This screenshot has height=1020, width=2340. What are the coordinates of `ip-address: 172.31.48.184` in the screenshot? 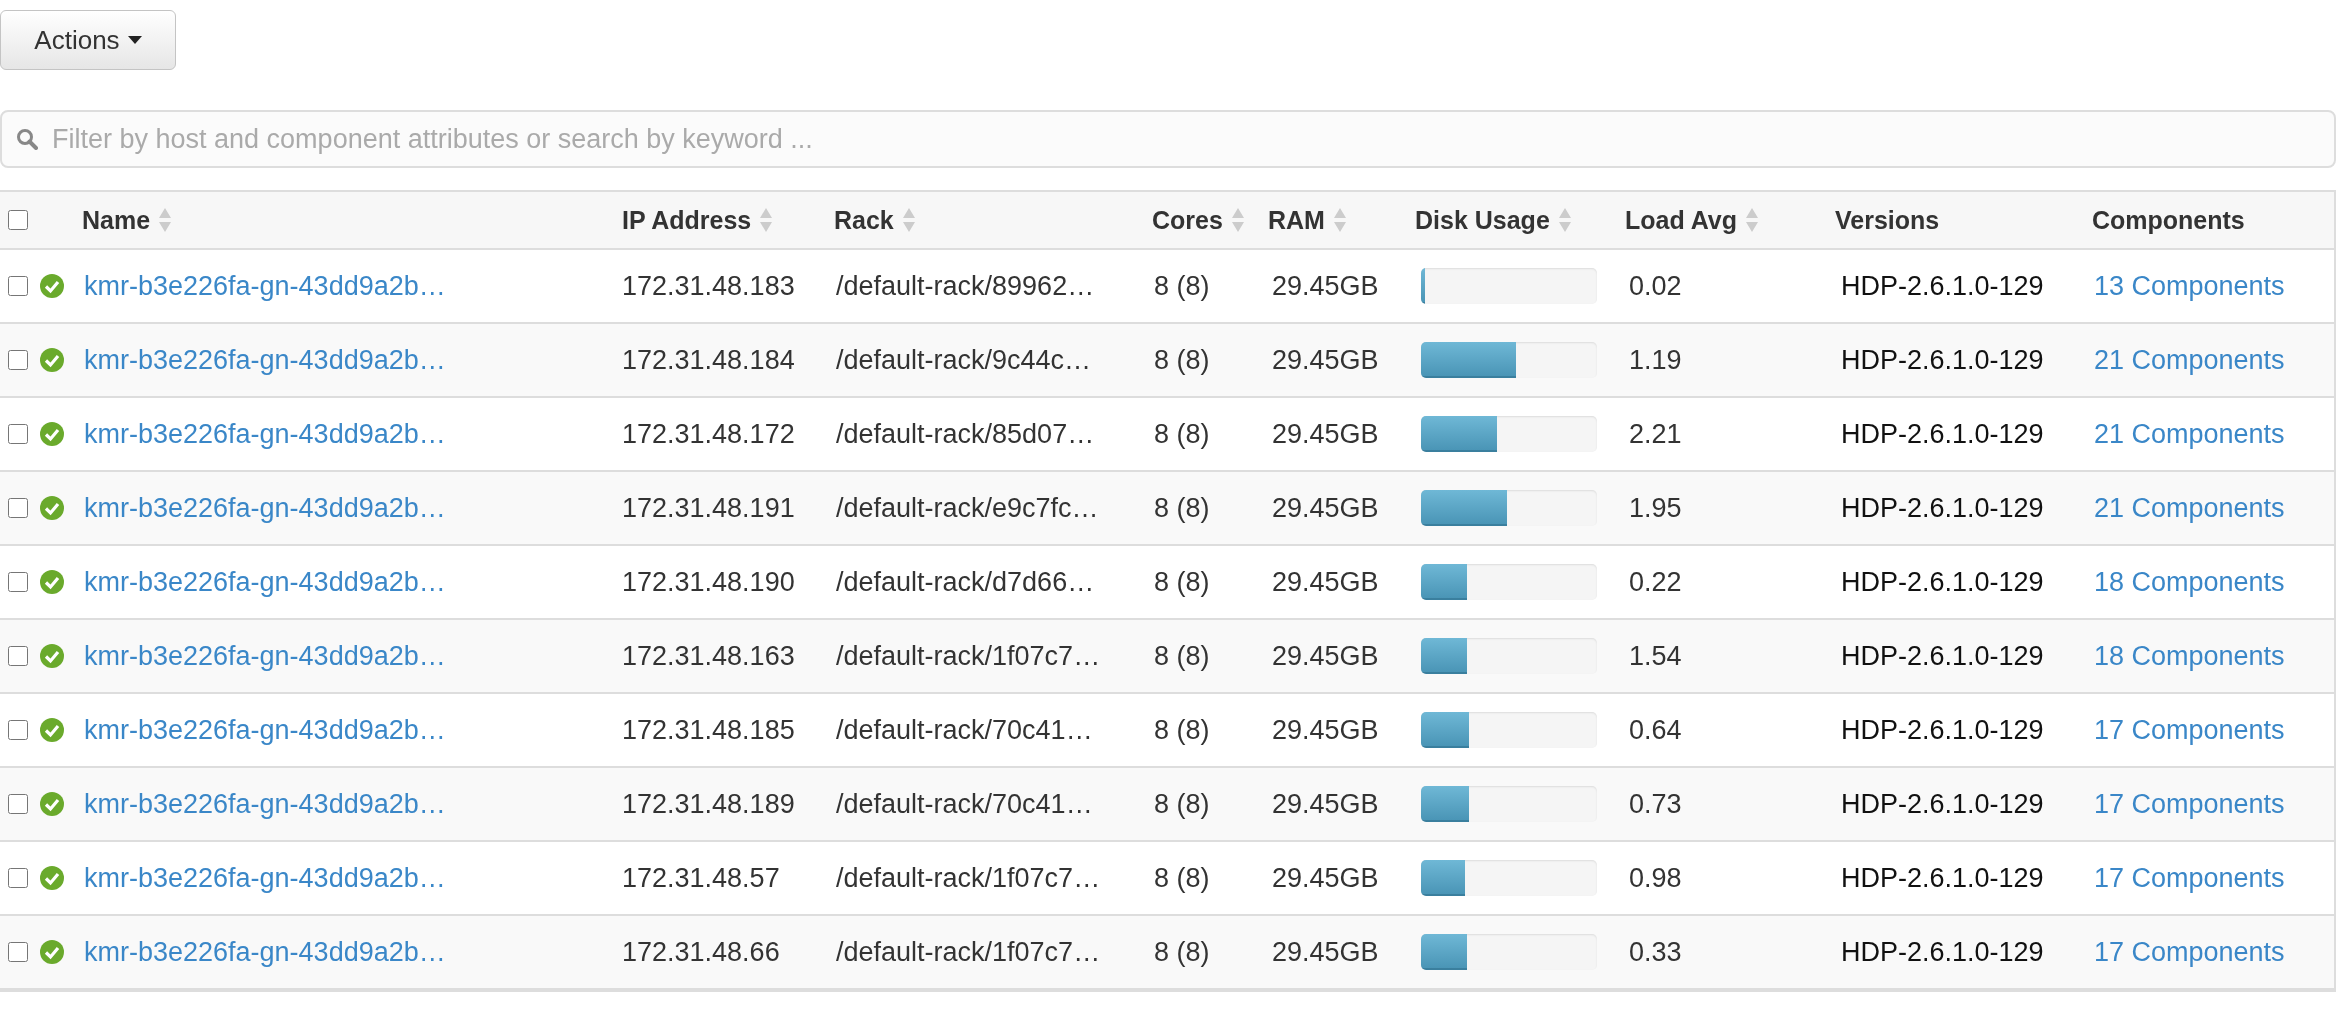 It's located at (709, 360).